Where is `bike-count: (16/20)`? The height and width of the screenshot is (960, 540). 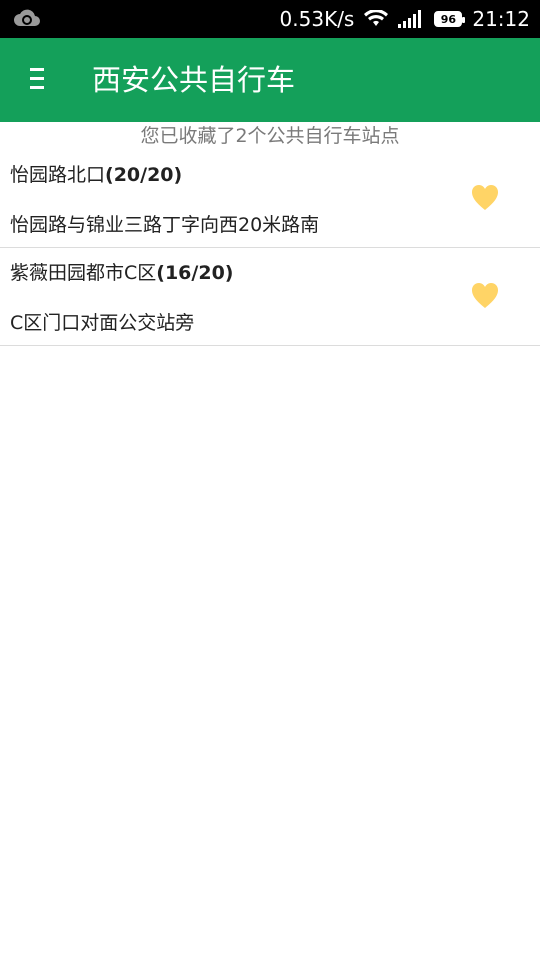 bike-count: (16/20) is located at coordinates (195, 273).